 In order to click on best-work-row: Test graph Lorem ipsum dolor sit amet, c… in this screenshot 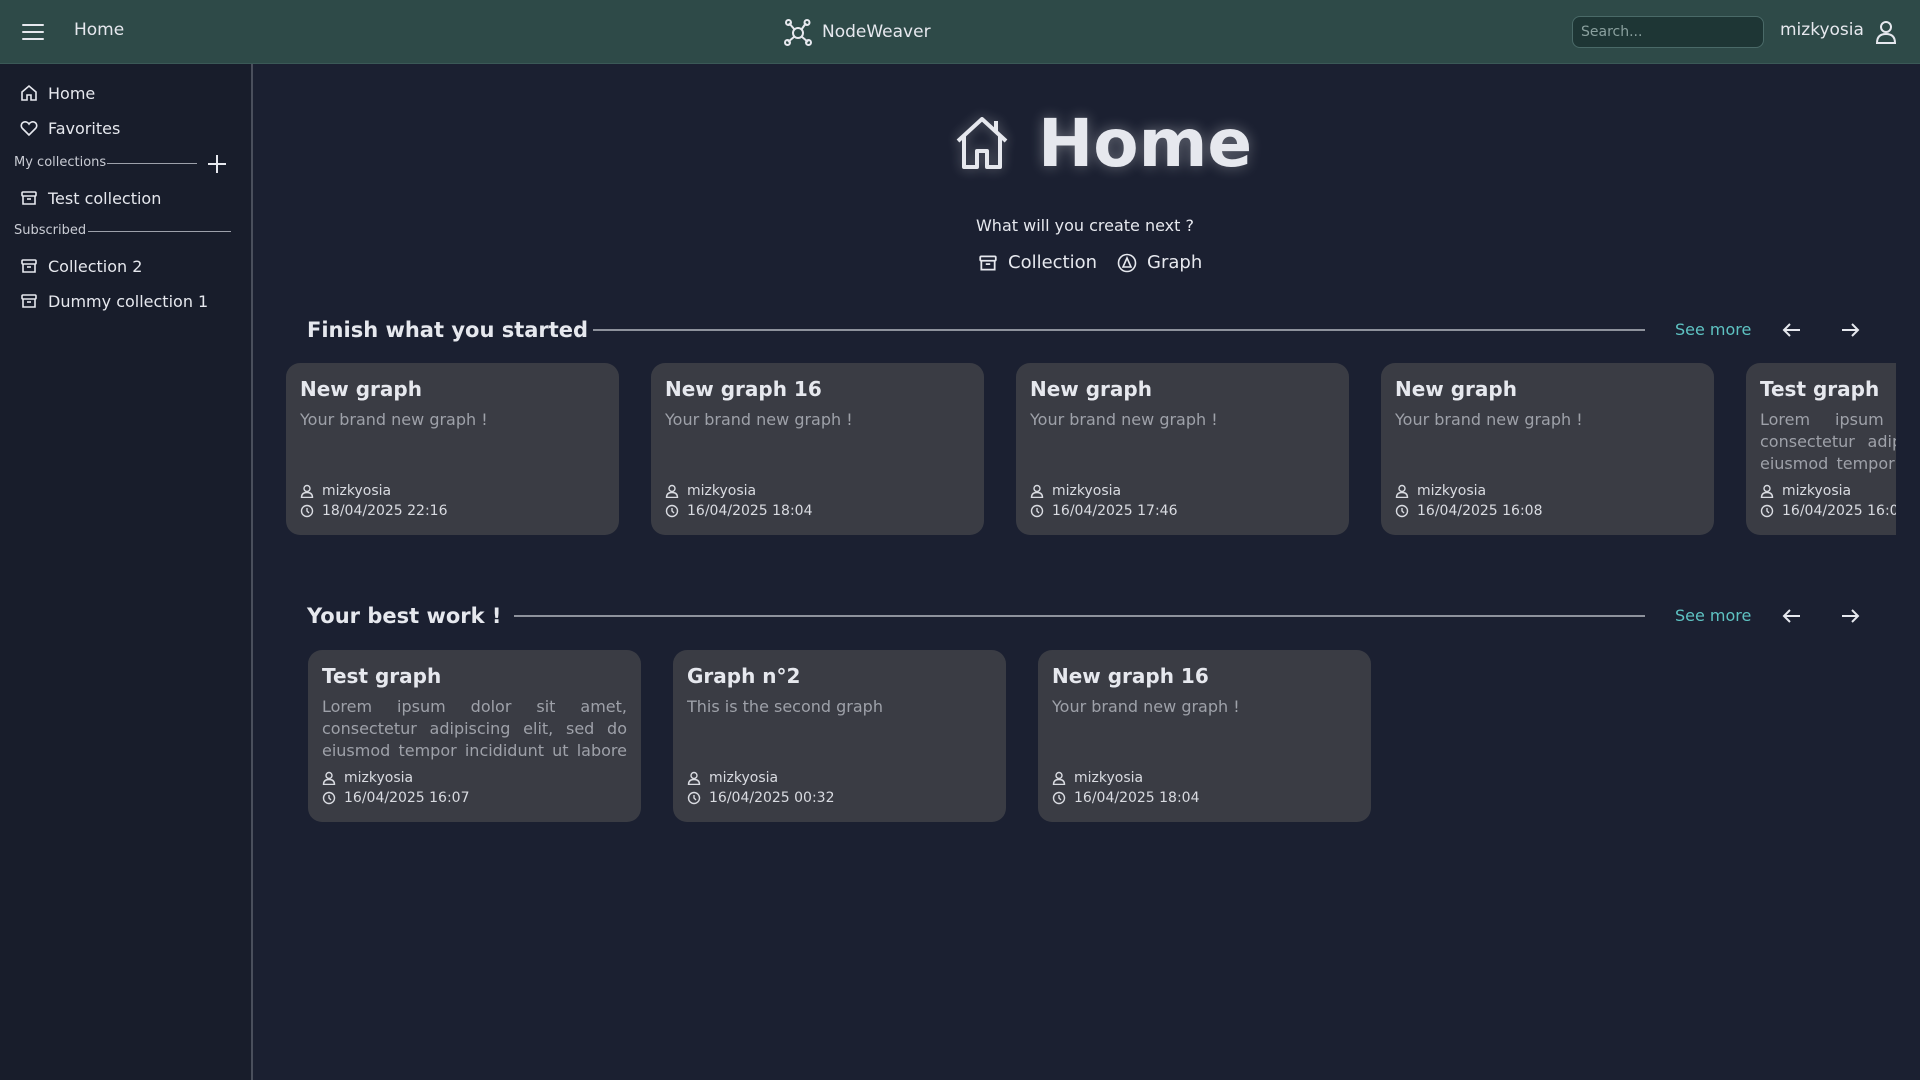, I will do `click(858, 736)`.